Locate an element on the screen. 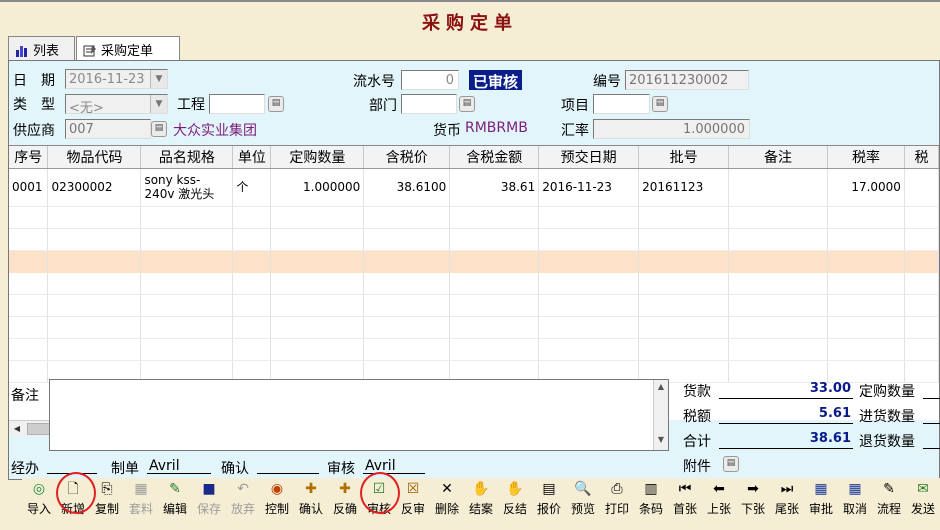 The width and height of the screenshot is (940, 530). maker-value: Avril is located at coordinates (179, 466).